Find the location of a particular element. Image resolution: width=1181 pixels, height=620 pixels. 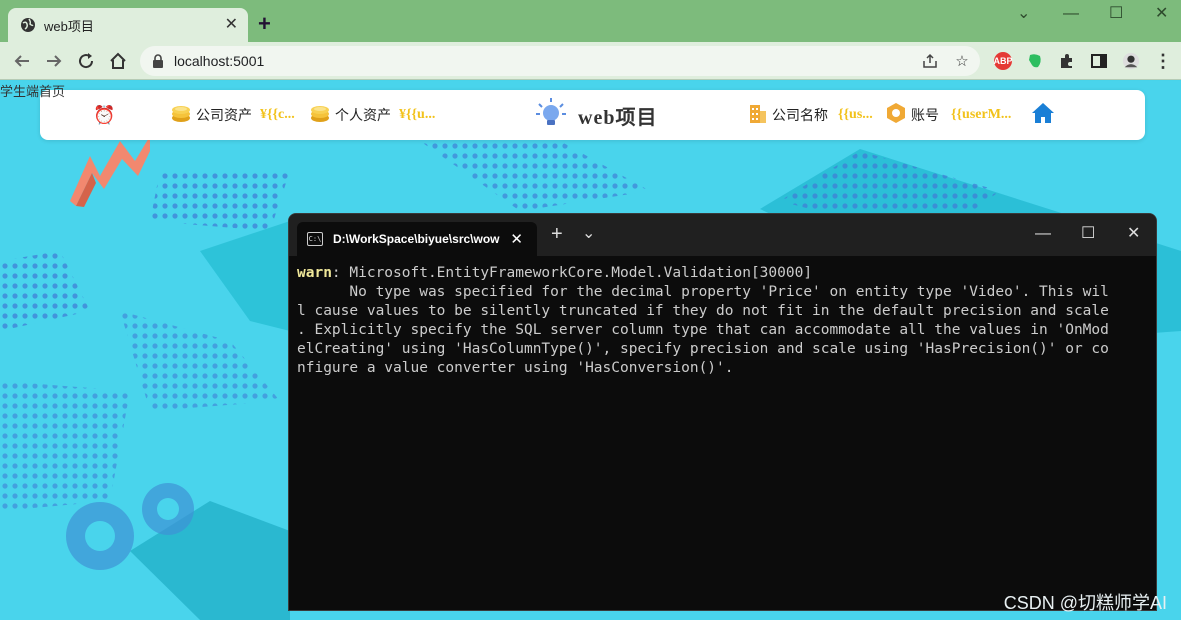

sidebar-icon is located at coordinates (1099, 61).